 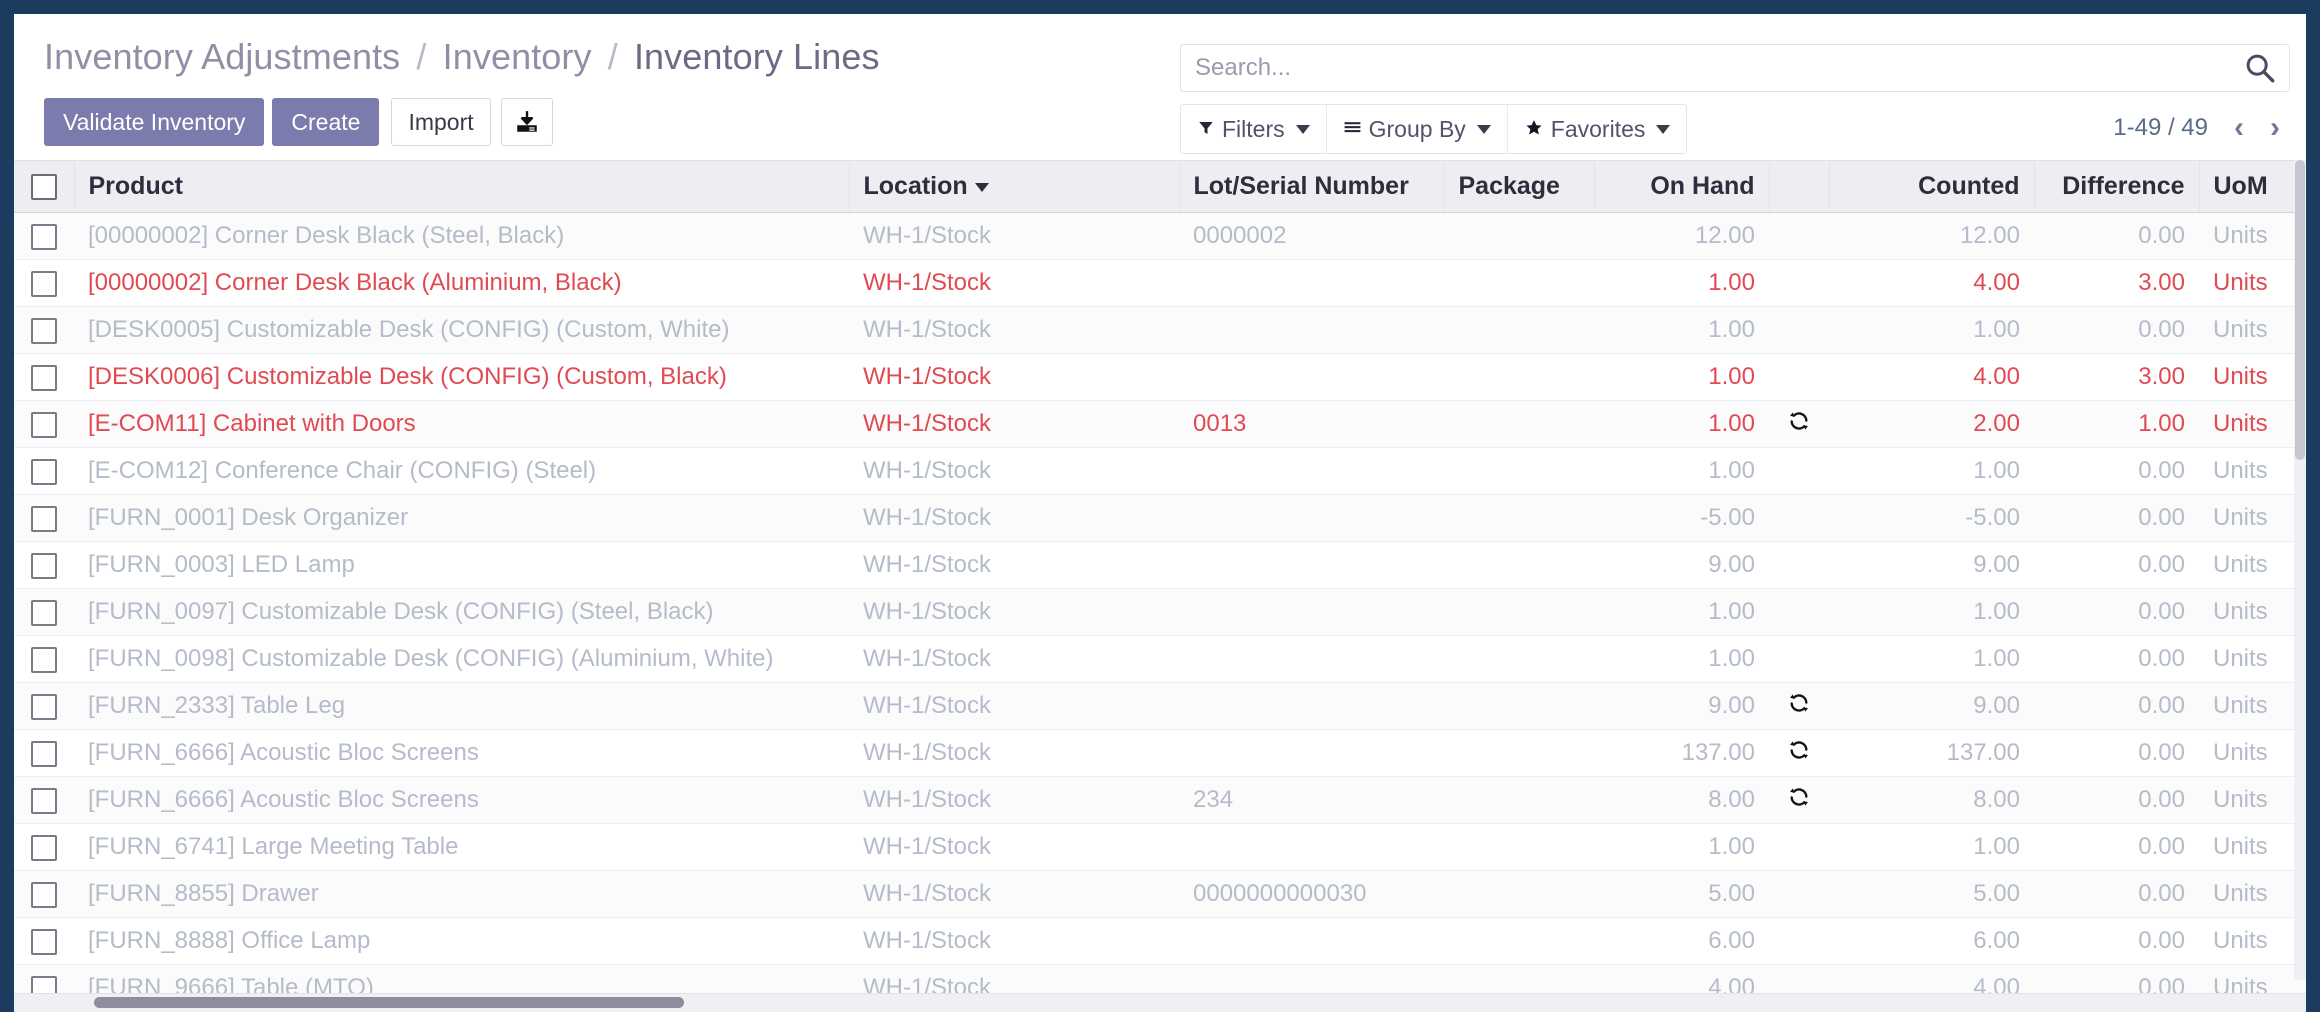 What do you see at coordinates (1932, 186) in the screenshot?
I see `column-header-counted: Counted` at bounding box center [1932, 186].